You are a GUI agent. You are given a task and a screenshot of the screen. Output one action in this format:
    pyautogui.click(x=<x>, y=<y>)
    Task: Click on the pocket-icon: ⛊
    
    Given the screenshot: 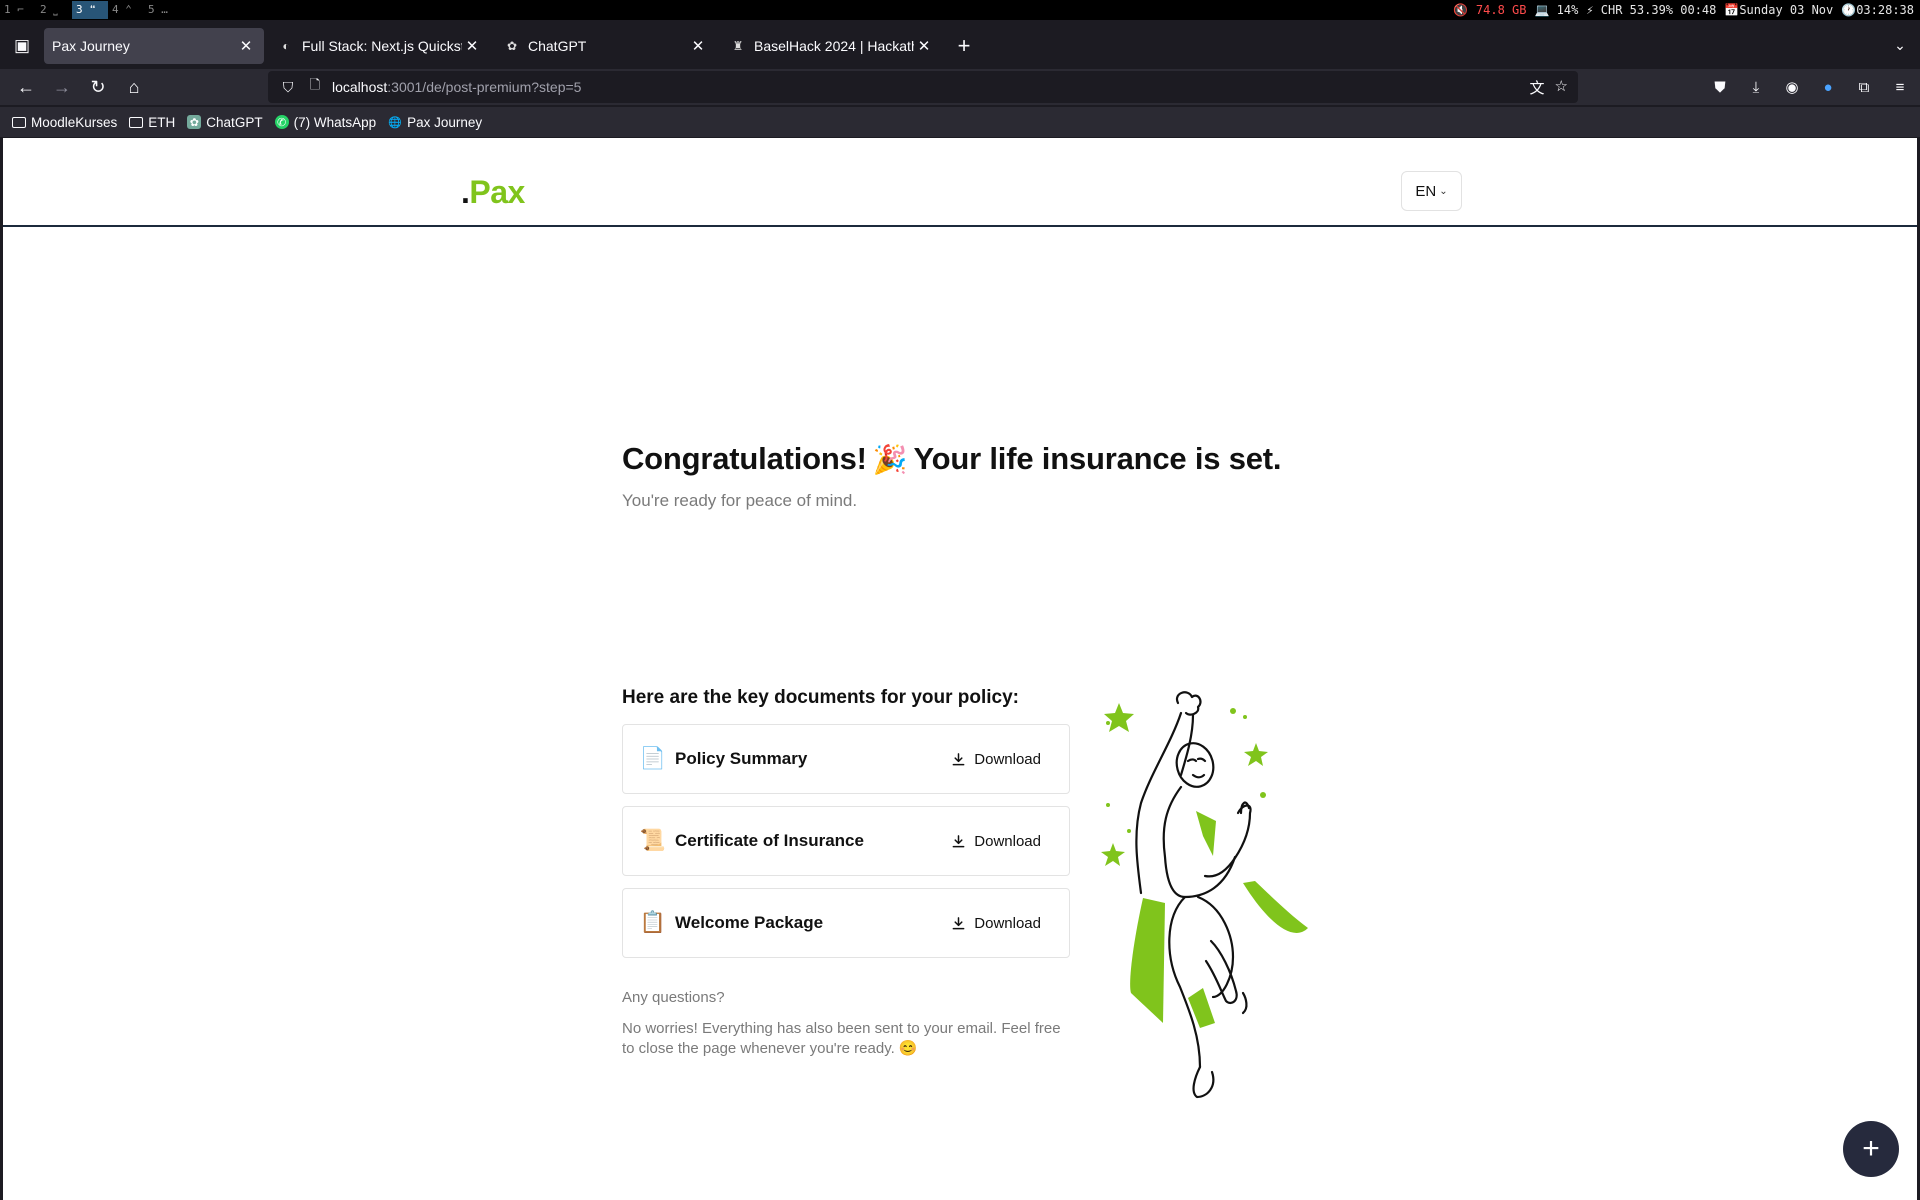 What is the action you would take?
    pyautogui.click(x=1720, y=87)
    